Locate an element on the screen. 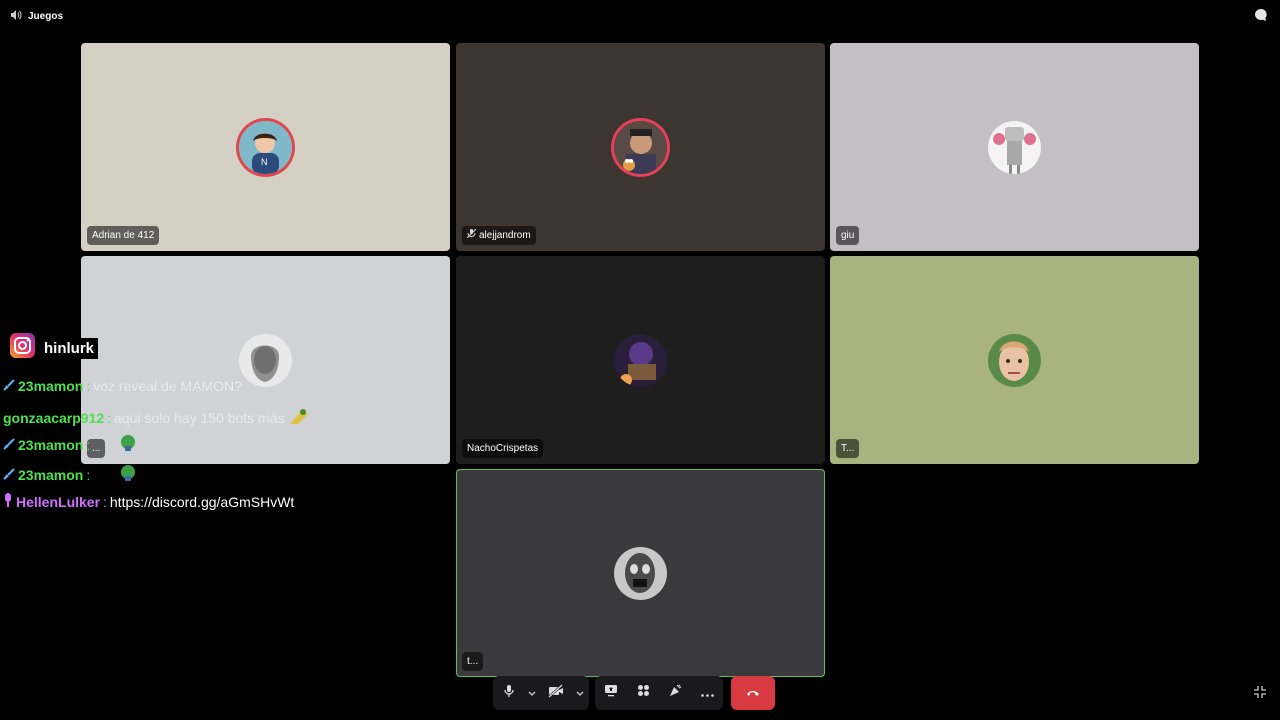  chat-toggle-button is located at coordinates (1261, 17).